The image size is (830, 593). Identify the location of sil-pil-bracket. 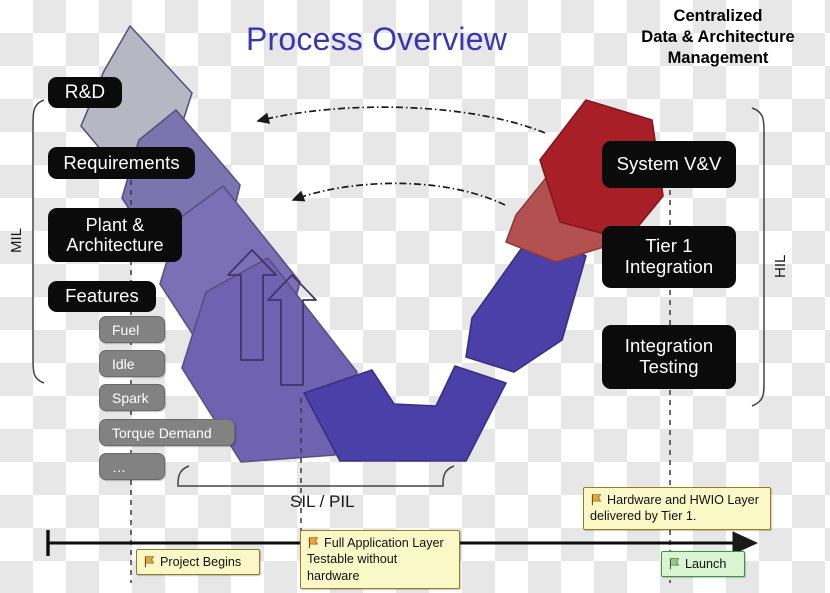
(316, 476).